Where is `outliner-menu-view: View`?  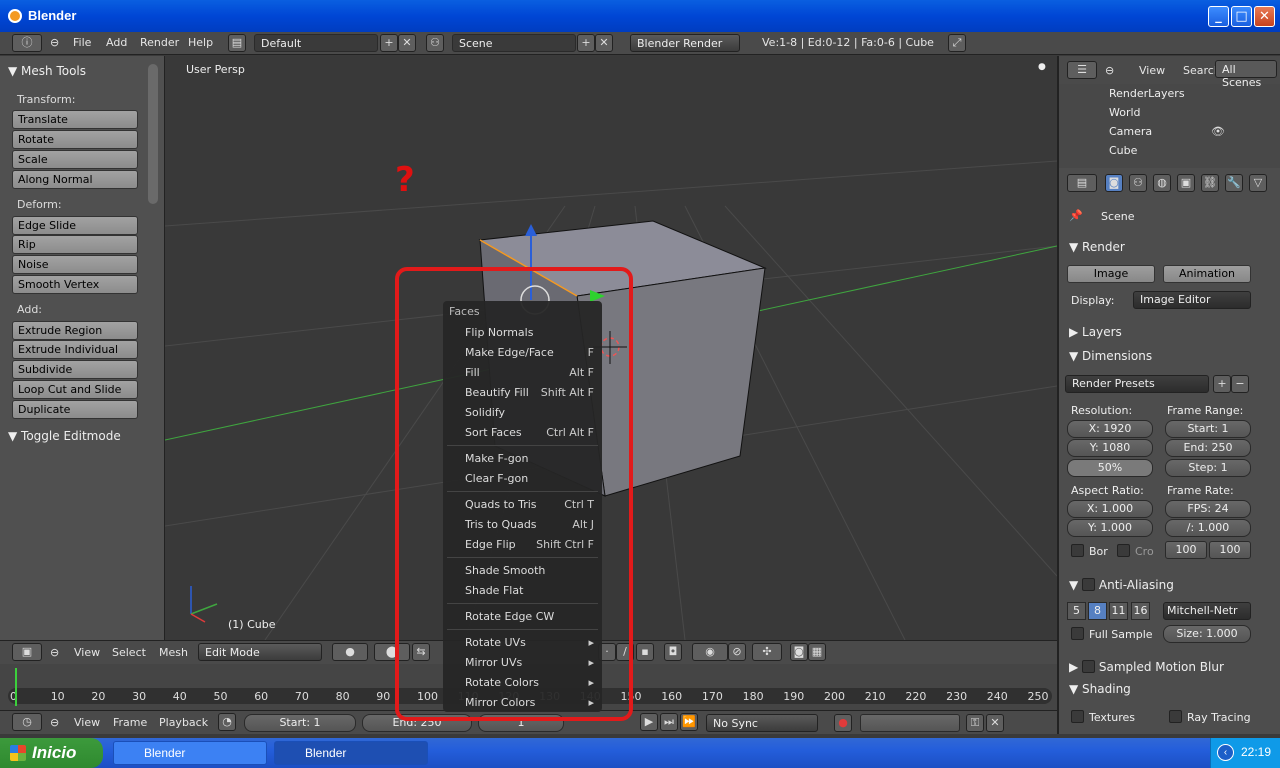
outliner-menu-view: View is located at coordinates (1152, 70).